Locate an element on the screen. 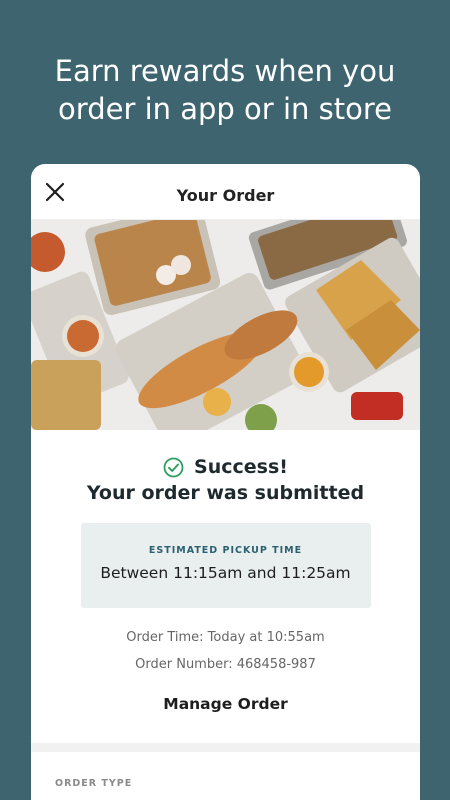 Image resolution: width=450 pixels, height=800 pixels. success-status: Success! is located at coordinates (225, 467).